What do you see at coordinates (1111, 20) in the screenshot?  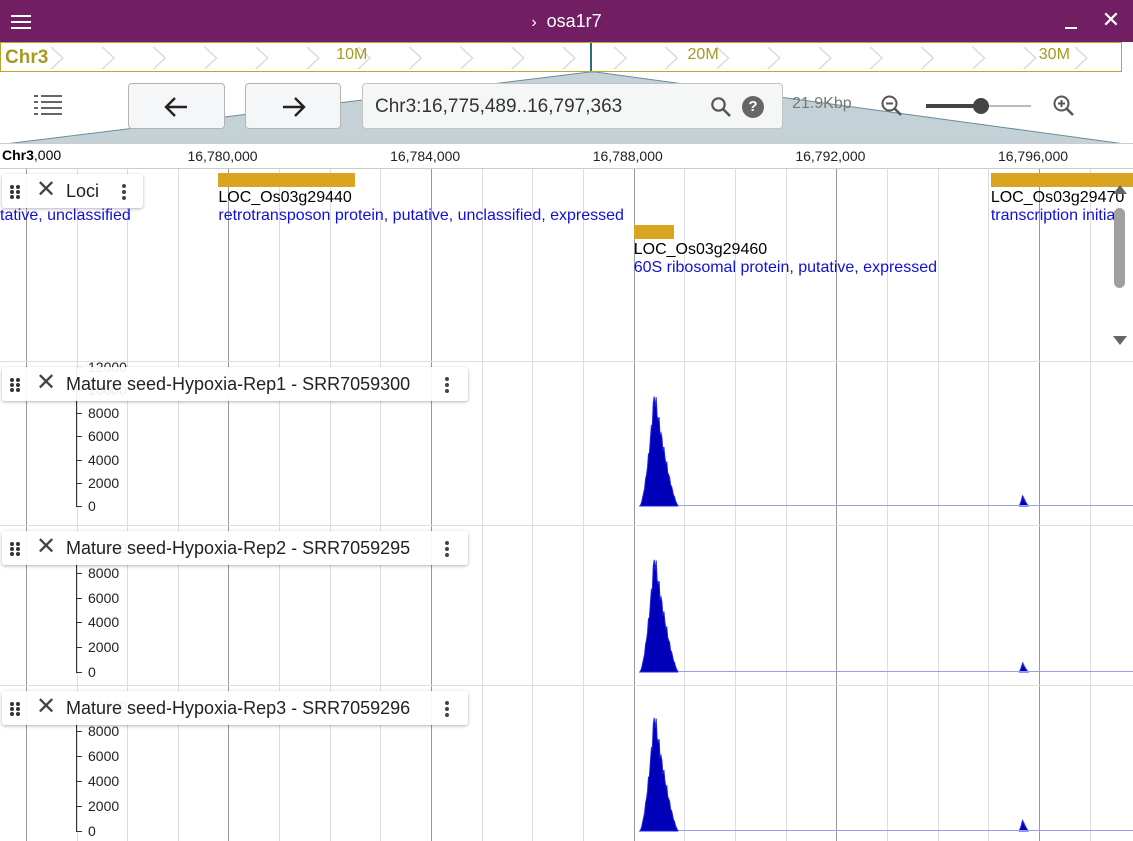 I see `close-view-icon: ✕` at bounding box center [1111, 20].